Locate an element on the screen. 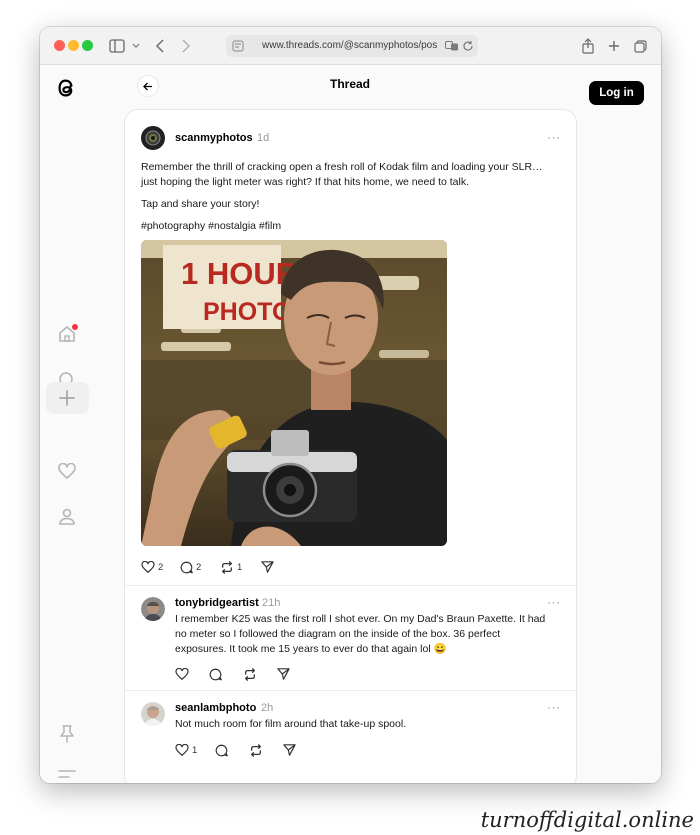  post-avatar is located at coordinates (153, 138).